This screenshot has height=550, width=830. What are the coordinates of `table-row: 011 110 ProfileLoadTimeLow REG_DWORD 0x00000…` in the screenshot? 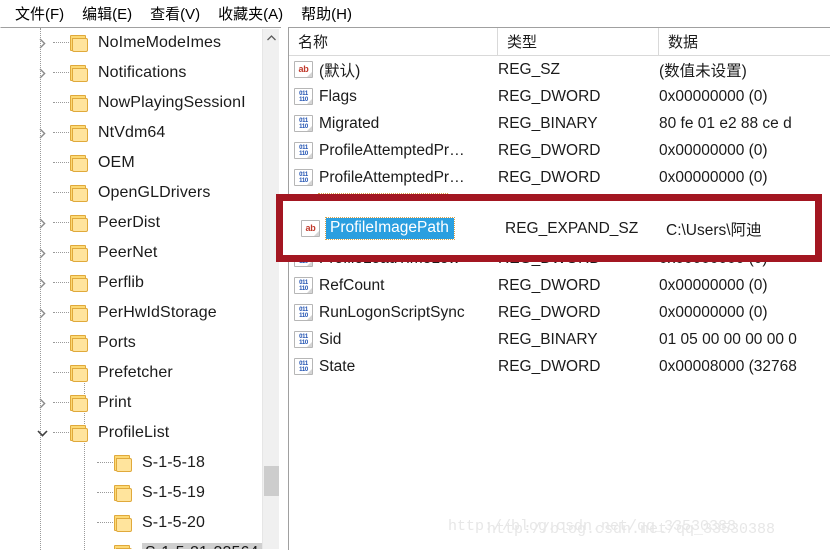 It's located at (559, 258).